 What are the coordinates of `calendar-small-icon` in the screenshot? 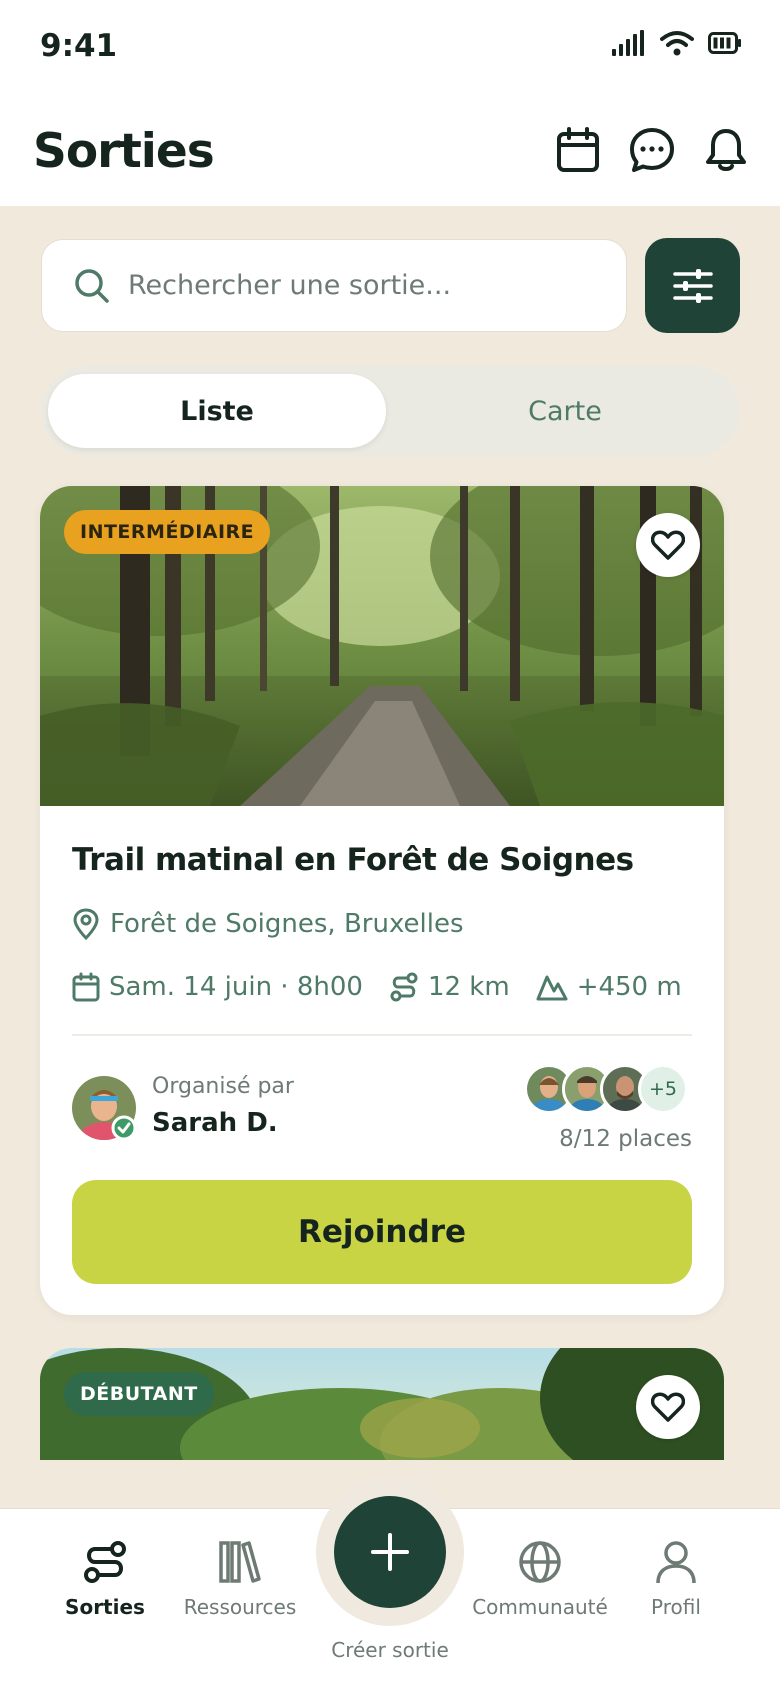 It's located at (86, 987).